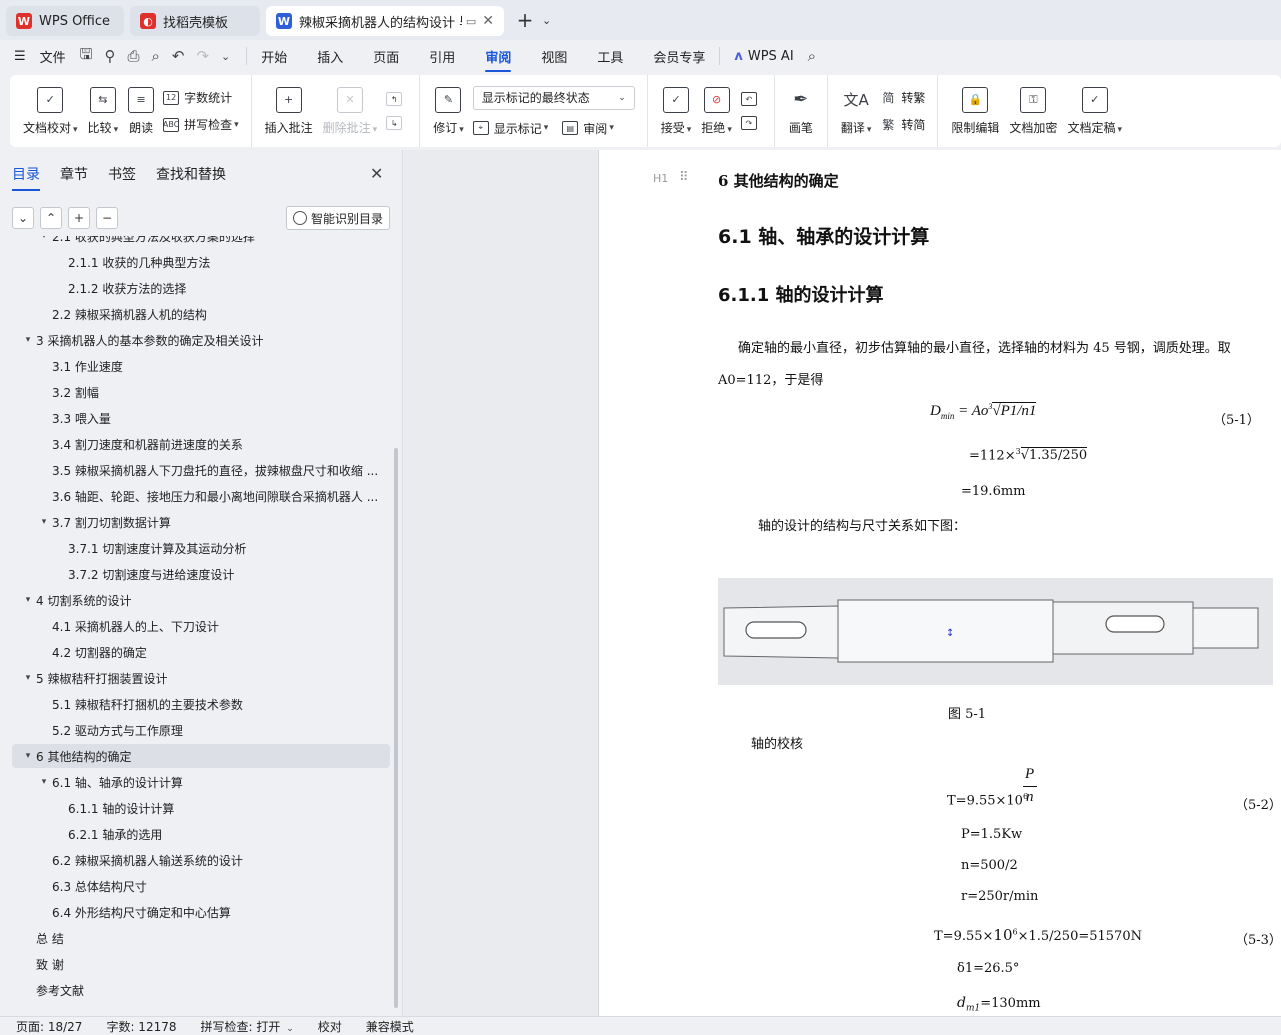 The image size is (1281, 1035). What do you see at coordinates (79, 218) in the screenshot?
I see `add-heading-plus-icon: +` at bounding box center [79, 218].